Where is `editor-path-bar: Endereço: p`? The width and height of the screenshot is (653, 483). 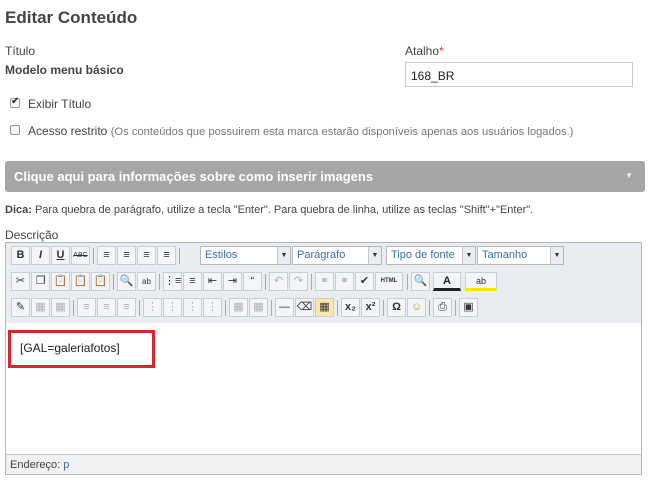
editor-path-bar: Endereço: p is located at coordinates (323, 464).